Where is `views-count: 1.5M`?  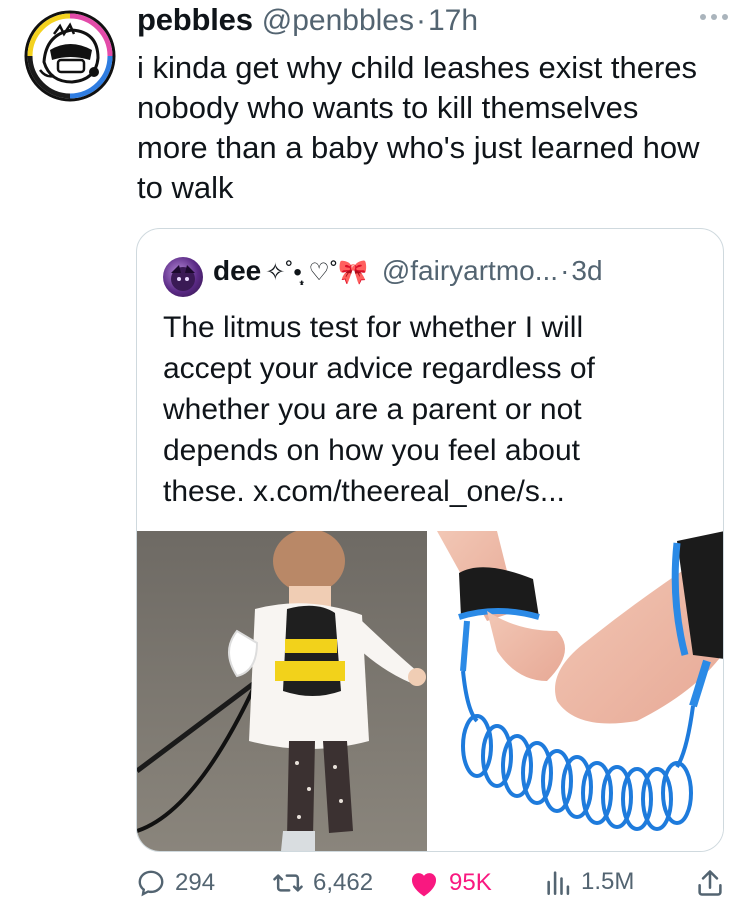
views-count: 1.5M is located at coordinates (608, 881).